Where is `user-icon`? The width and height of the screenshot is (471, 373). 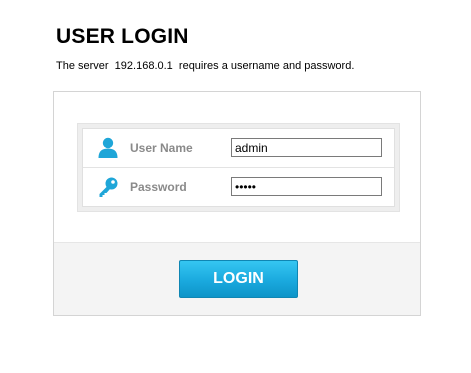 user-icon is located at coordinates (108, 148).